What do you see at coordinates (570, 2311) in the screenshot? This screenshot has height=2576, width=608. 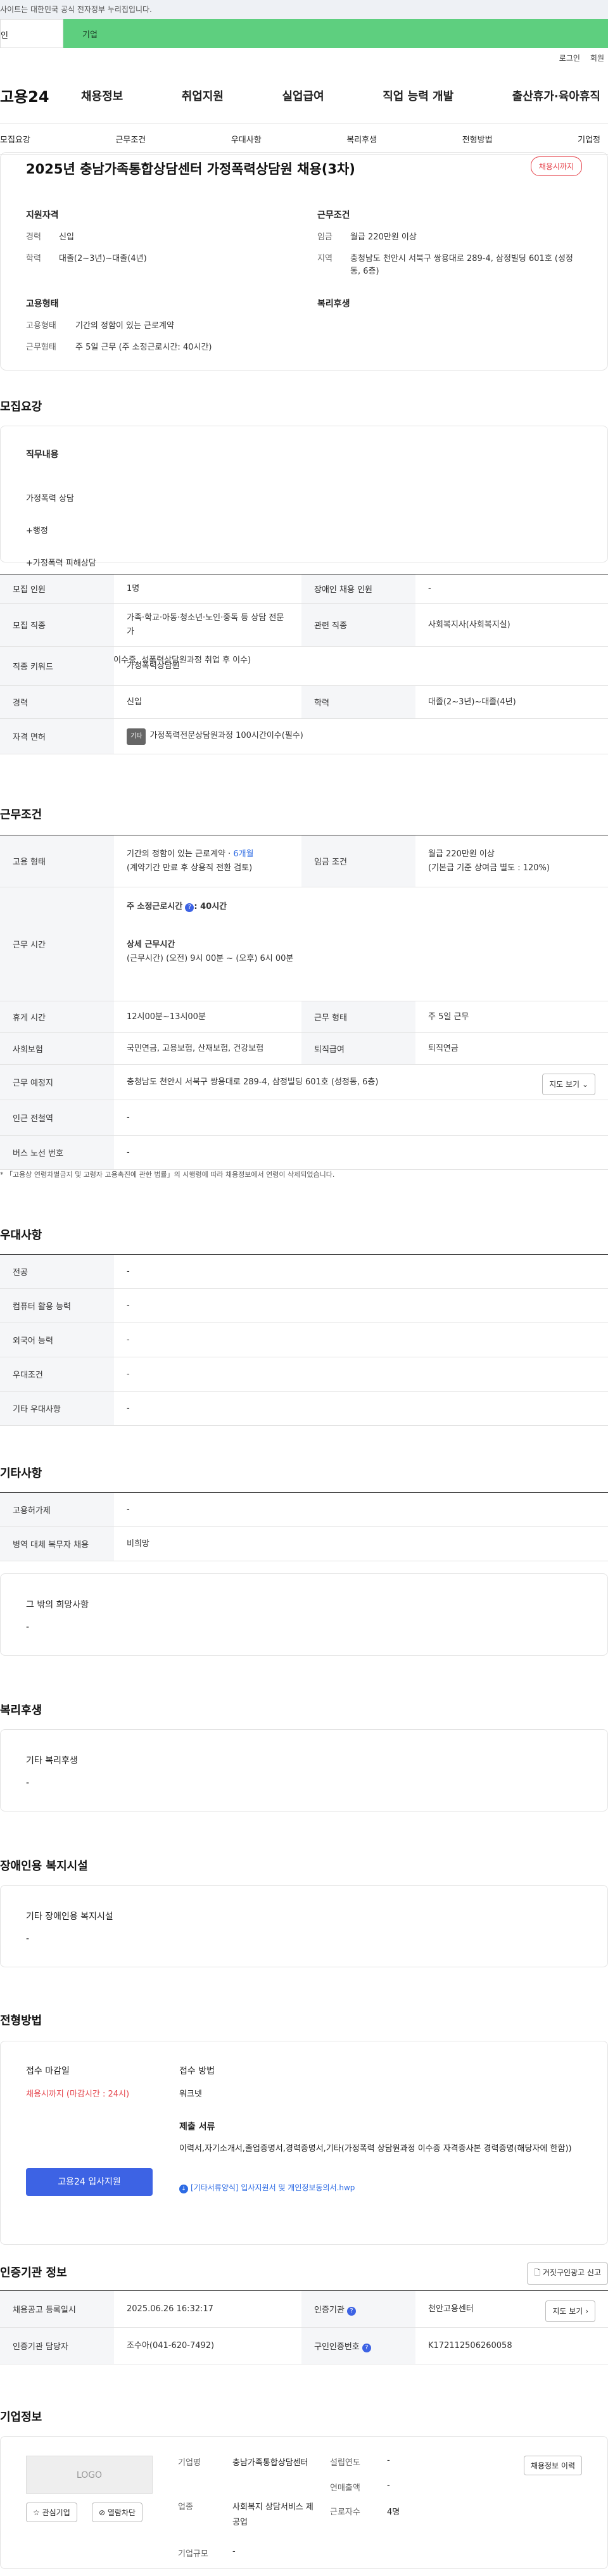 I see `agency-map-button: 지도 보기 ›` at bounding box center [570, 2311].